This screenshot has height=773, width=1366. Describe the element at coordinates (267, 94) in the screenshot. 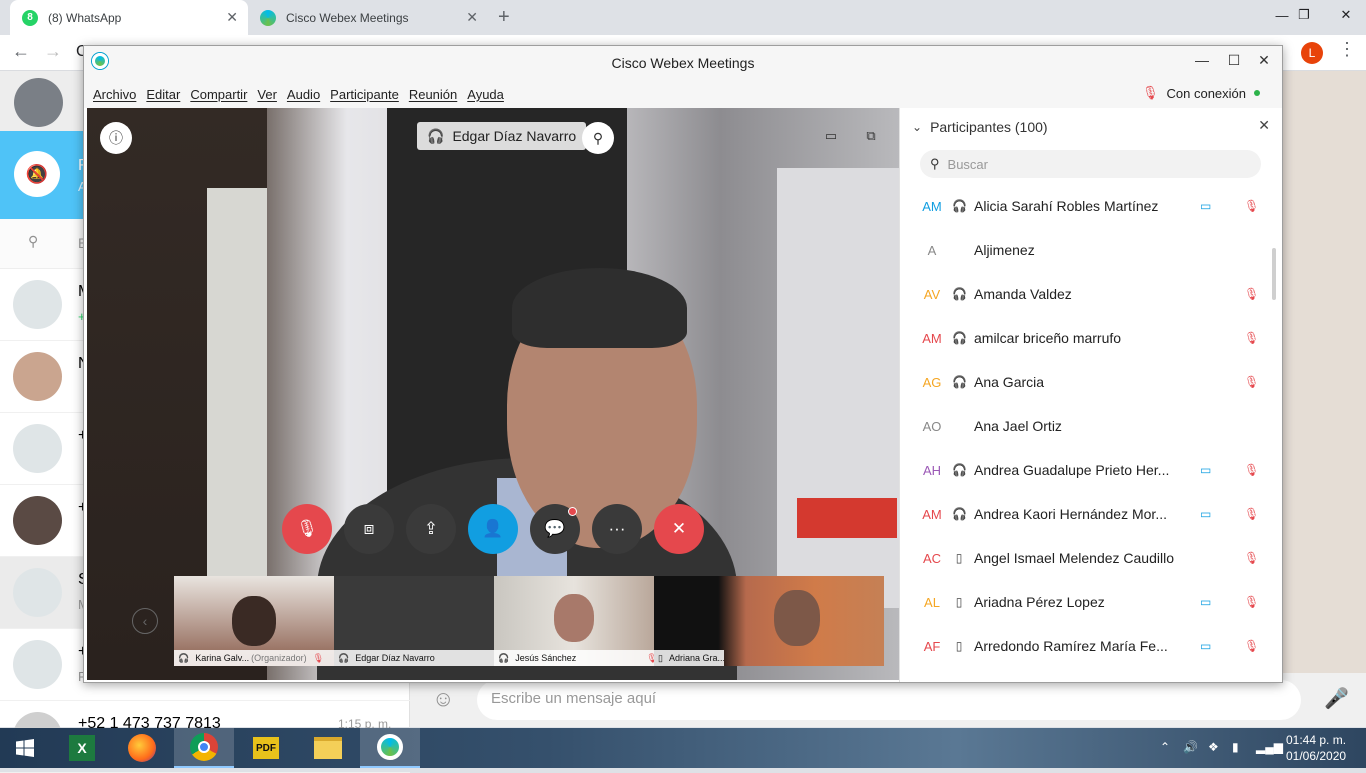

I see `menu-ver: Ver` at that location.